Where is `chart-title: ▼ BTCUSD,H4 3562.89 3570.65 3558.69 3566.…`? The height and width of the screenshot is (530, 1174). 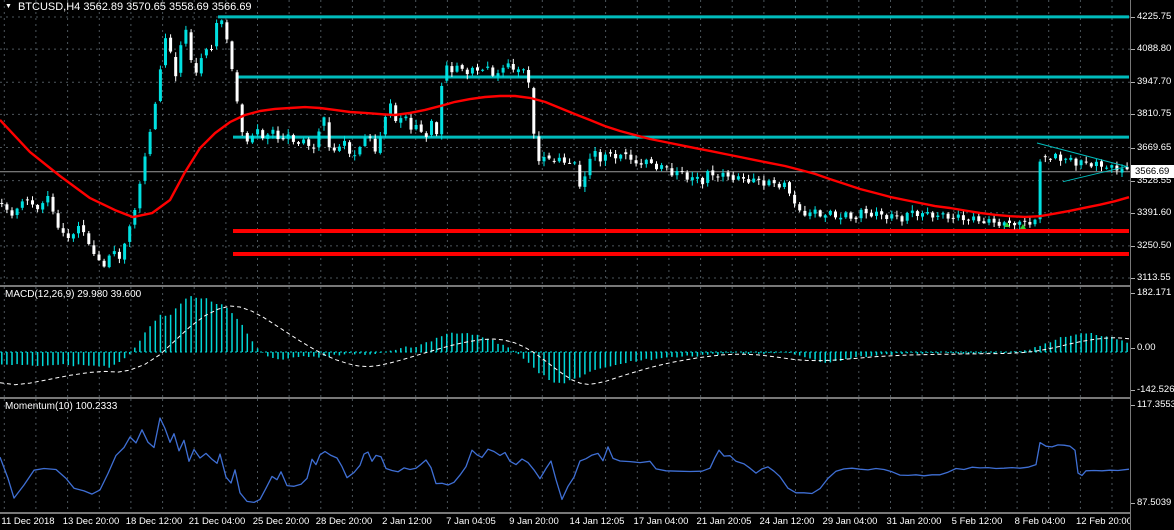
chart-title: ▼ BTCUSD,H4 3562.89 3570.65 3558.69 3566.… is located at coordinates (128, 7).